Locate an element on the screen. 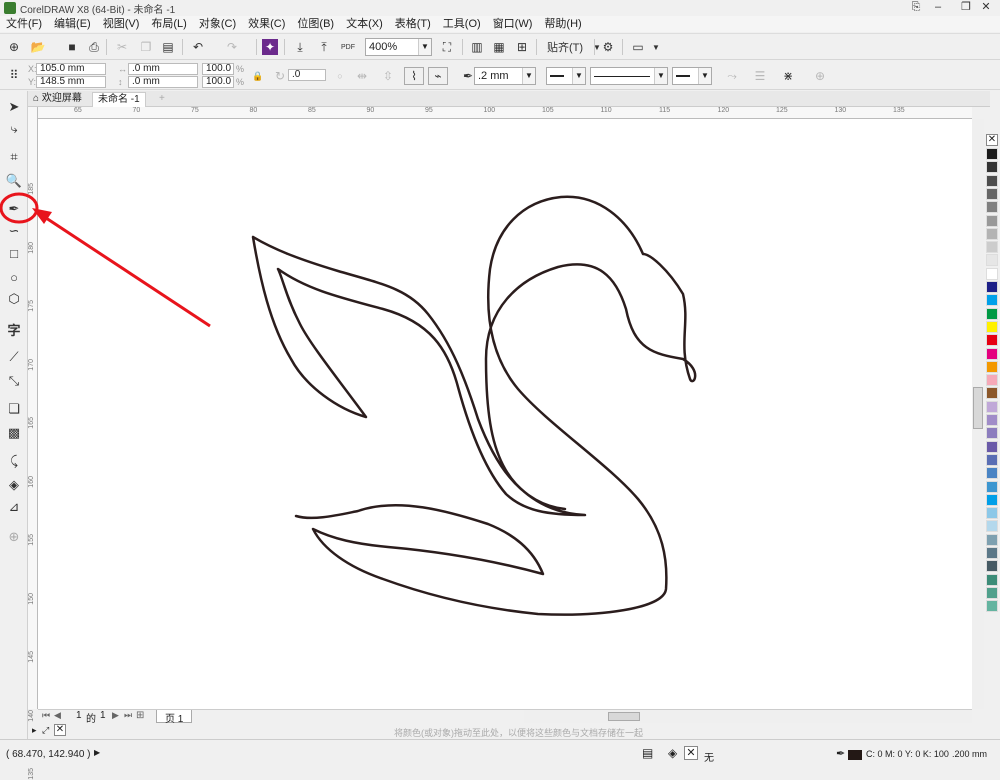  no-fill-swatch-icon: ✕ is located at coordinates (691, 753).